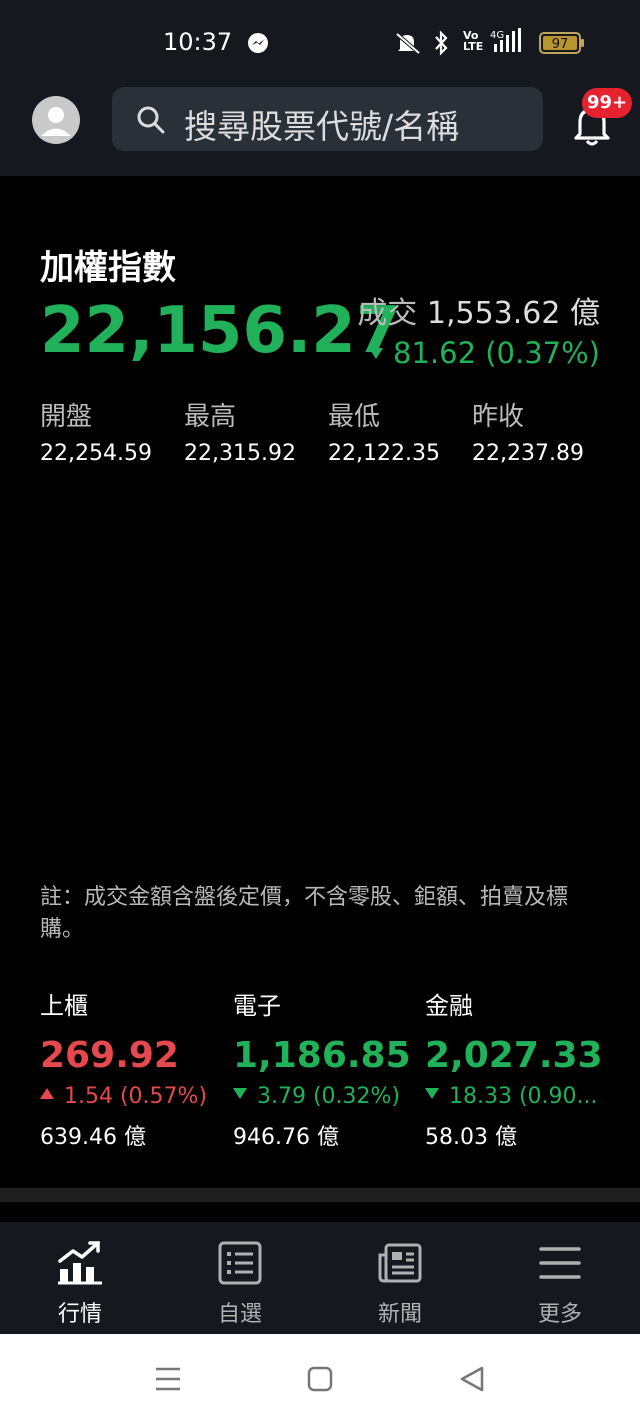  I want to click on sub-index-amount: 946.76 億, so click(286, 1137).